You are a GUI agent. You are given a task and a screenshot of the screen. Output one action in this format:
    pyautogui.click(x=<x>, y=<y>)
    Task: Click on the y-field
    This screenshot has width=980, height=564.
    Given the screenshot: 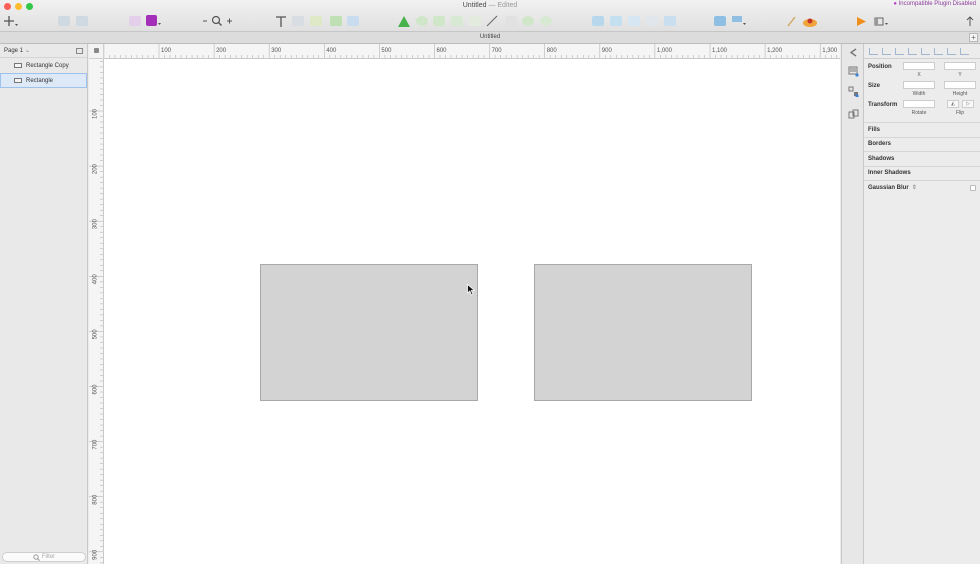 What is the action you would take?
    pyautogui.click(x=960, y=66)
    